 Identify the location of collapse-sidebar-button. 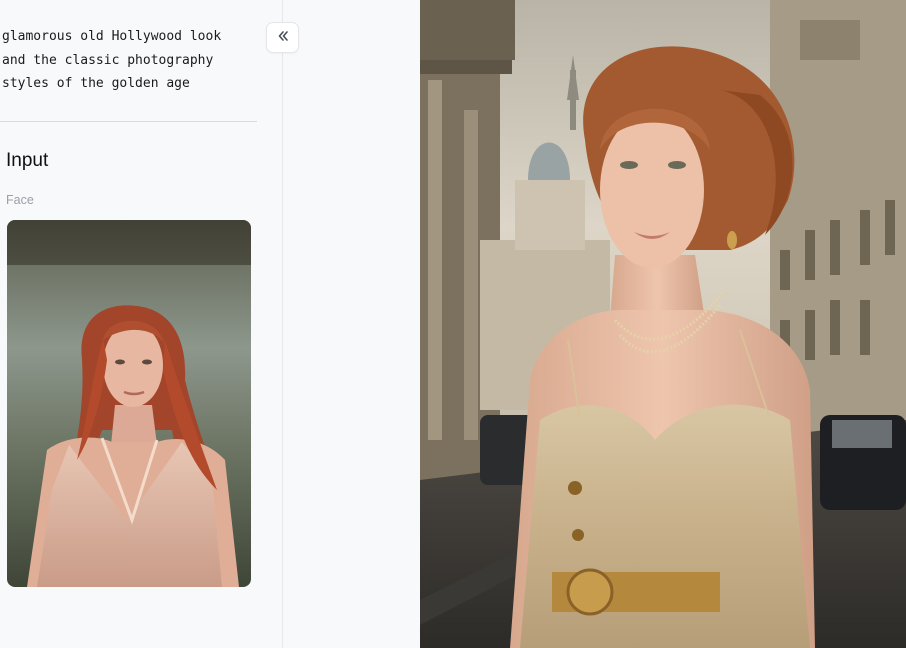
(282, 37).